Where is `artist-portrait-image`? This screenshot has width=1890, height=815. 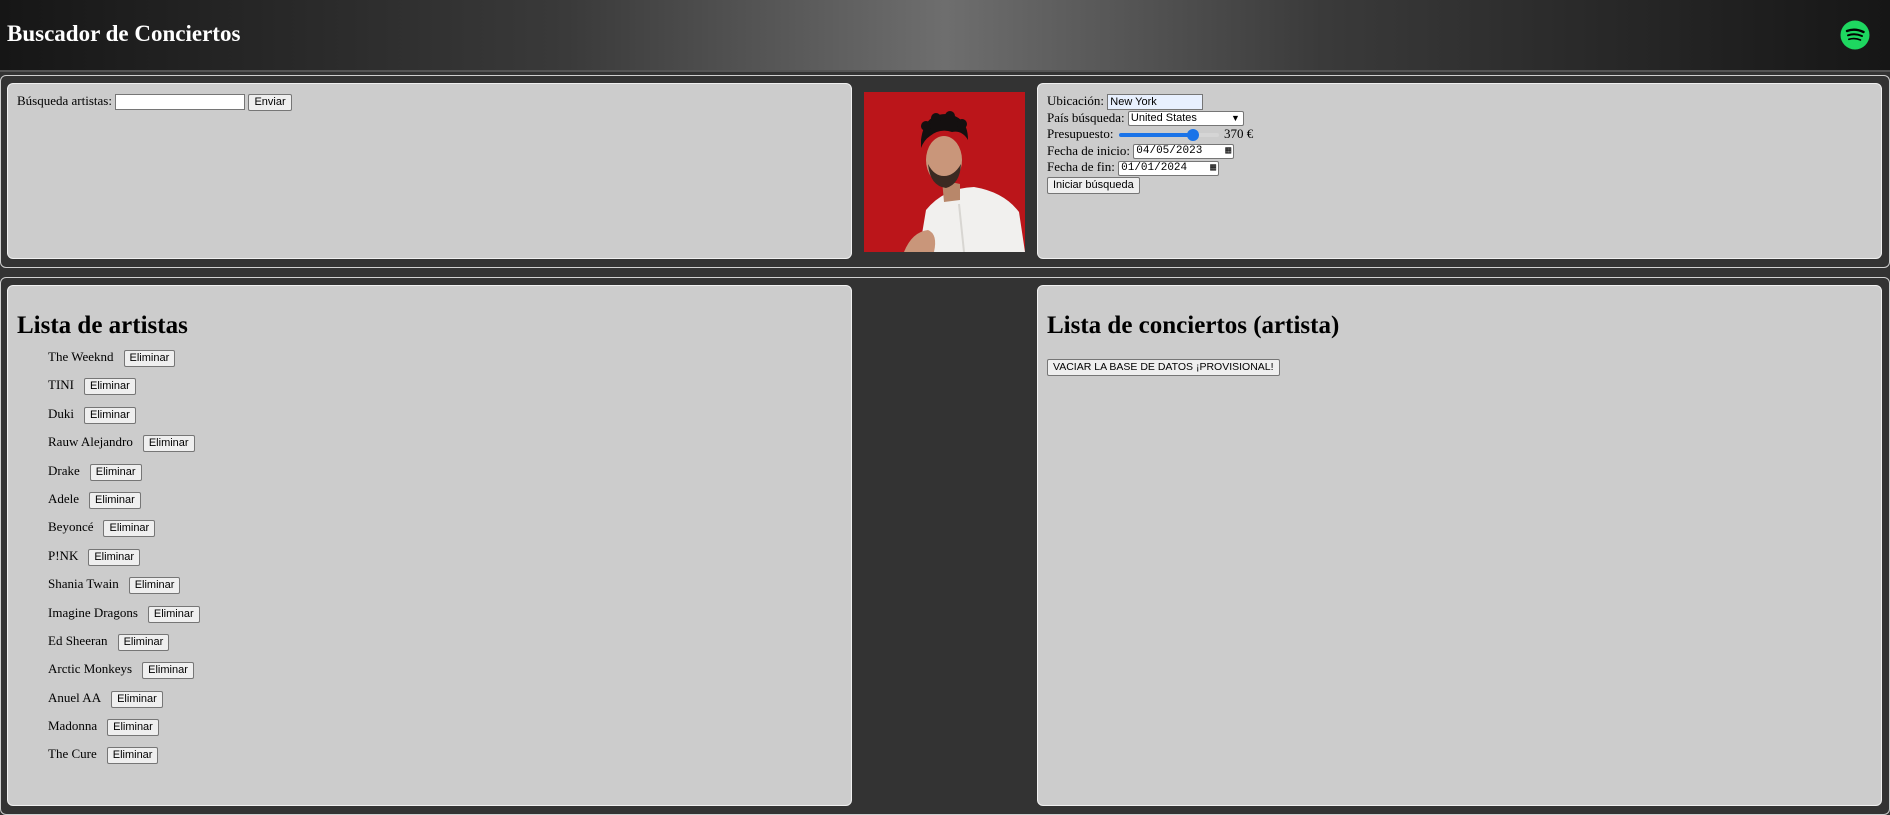 artist-portrait-image is located at coordinates (944, 172).